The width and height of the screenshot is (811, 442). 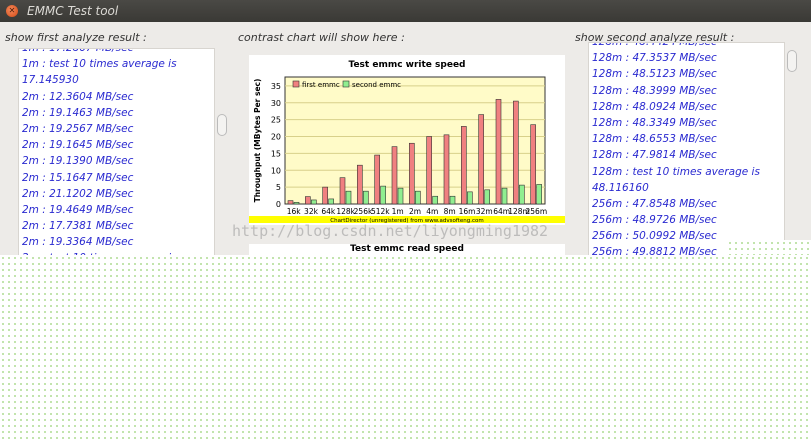 What do you see at coordinates (294, 211) in the screenshot?
I see `x-tick-label: 16k` at bounding box center [294, 211].